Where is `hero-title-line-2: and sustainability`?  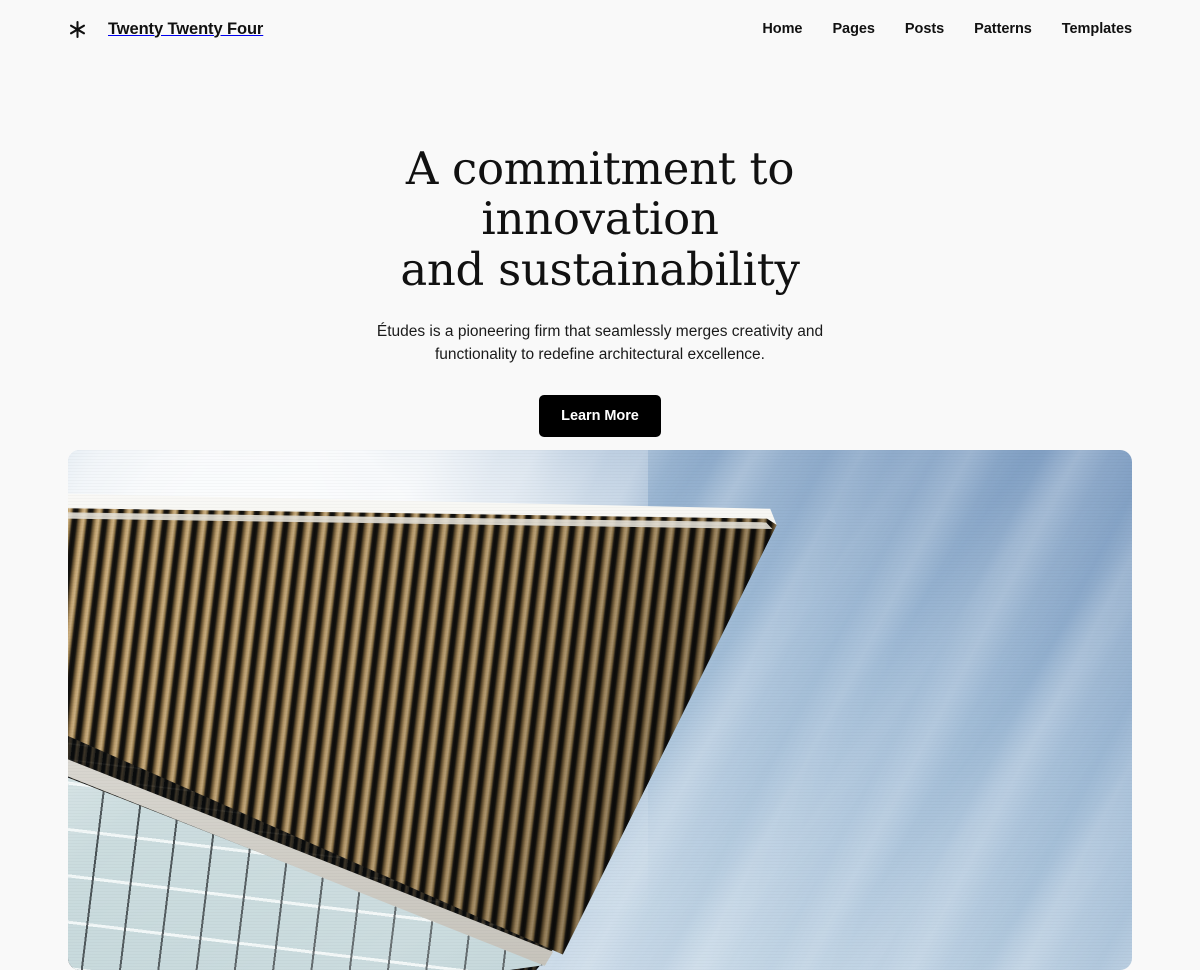
hero-title-line-2: and sustainability is located at coordinates (600, 269).